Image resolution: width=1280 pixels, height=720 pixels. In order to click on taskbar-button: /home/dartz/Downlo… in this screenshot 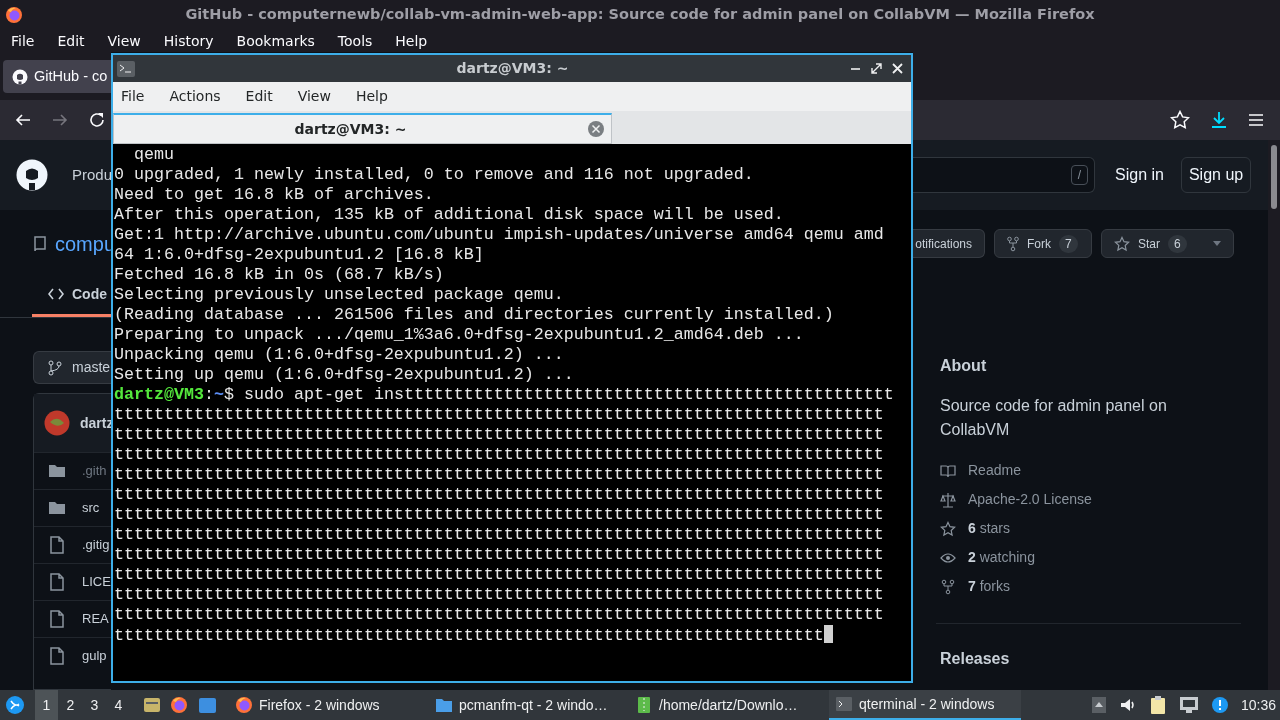, I will do `click(725, 705)`.